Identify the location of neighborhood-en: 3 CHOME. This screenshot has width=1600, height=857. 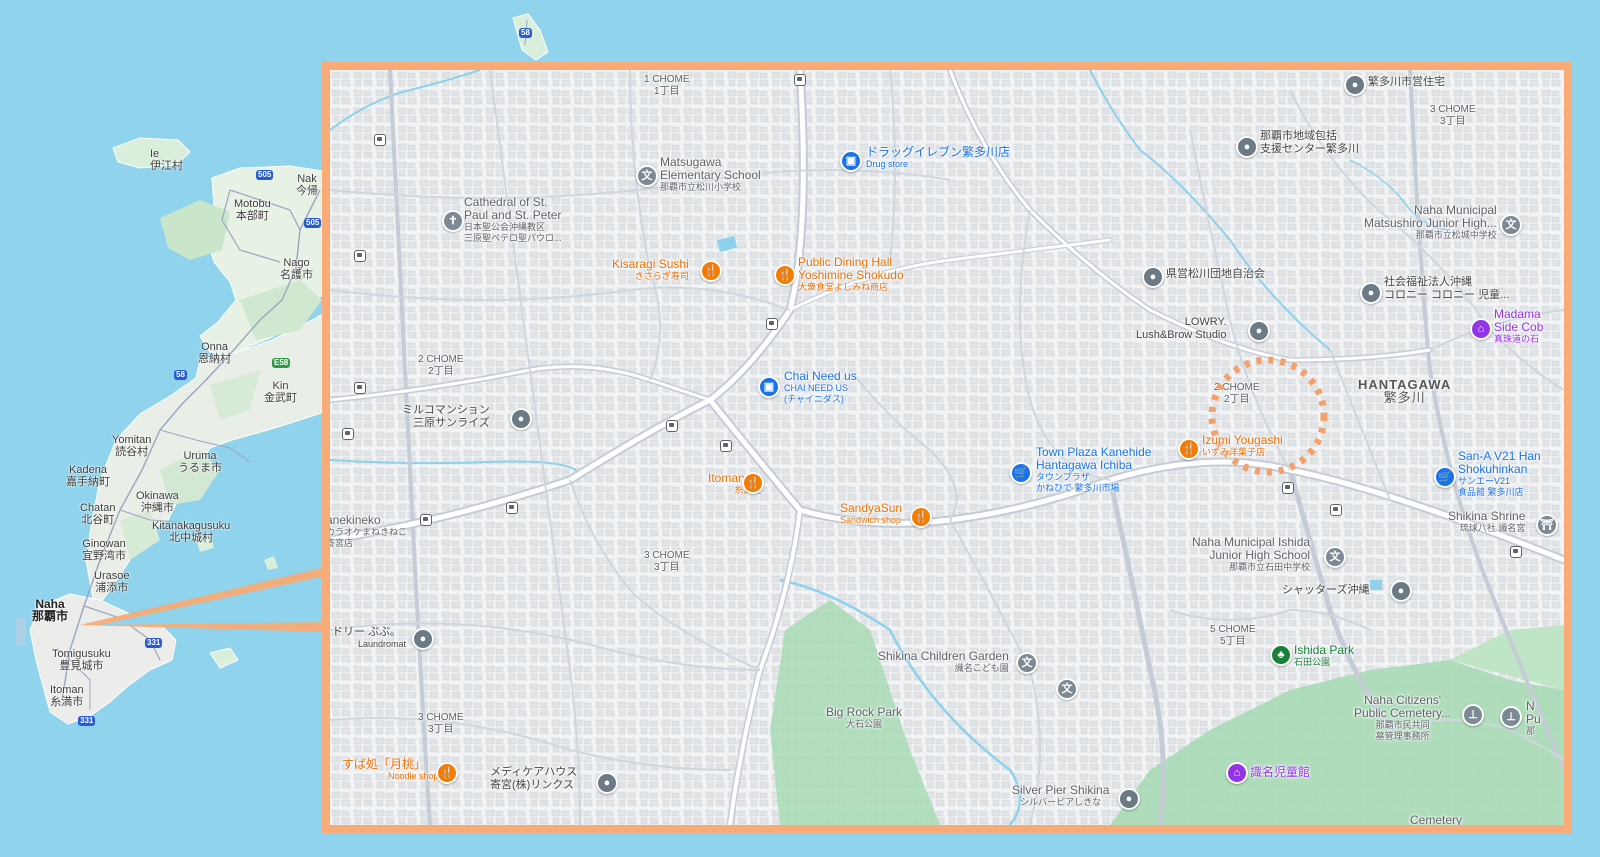
(667, 555).